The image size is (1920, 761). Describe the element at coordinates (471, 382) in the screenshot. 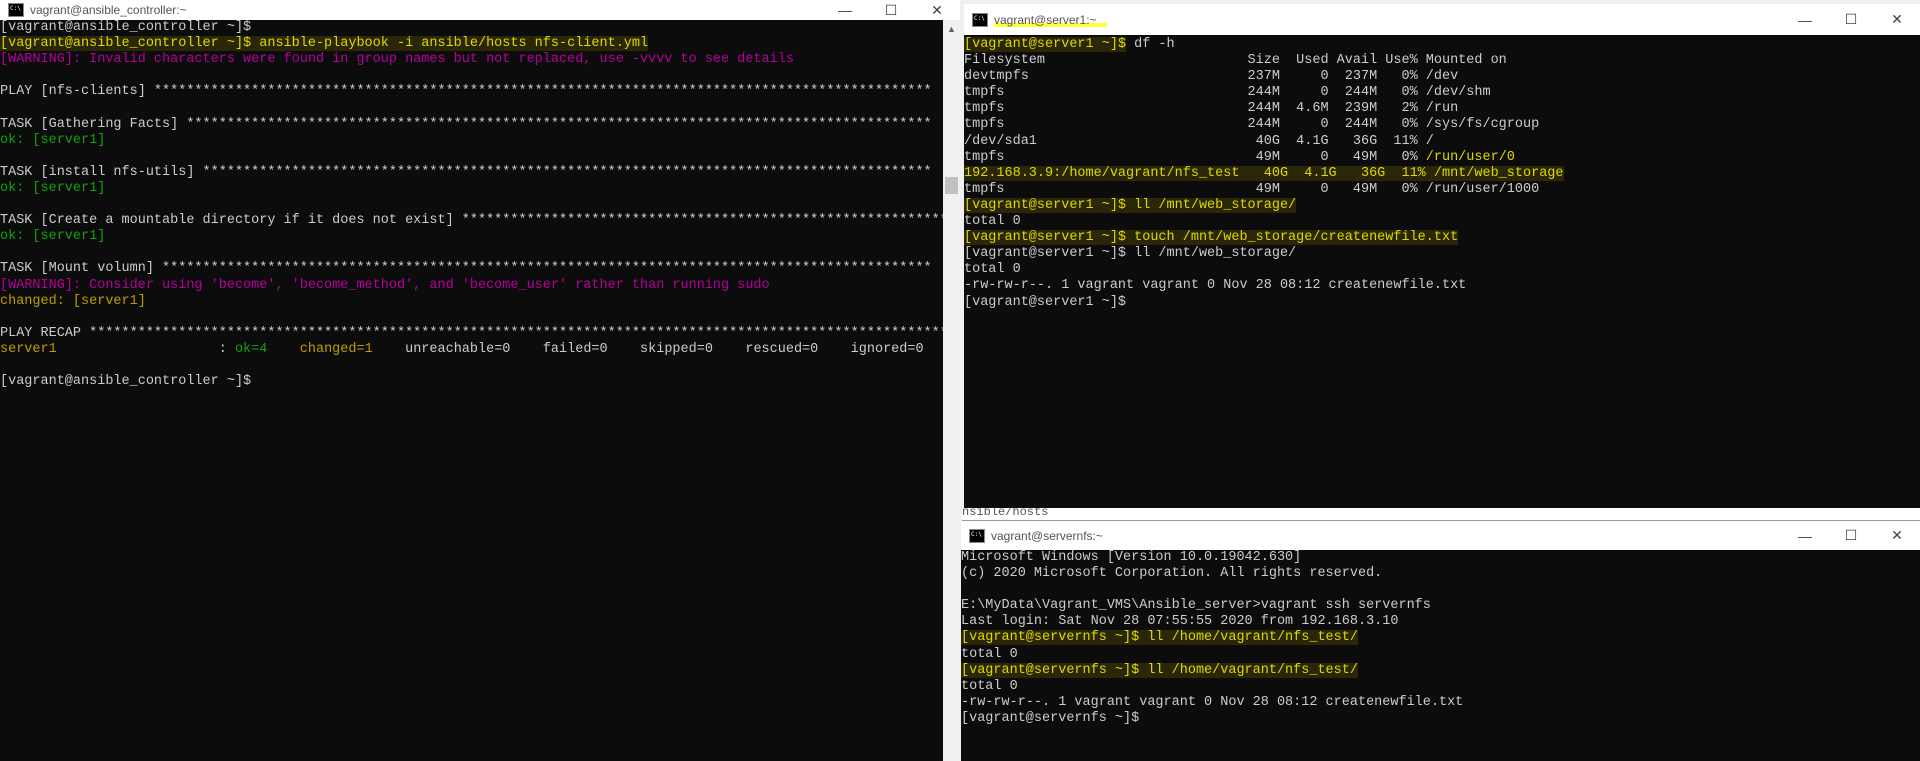

I see `terminal-line: [vagrant@ansible_controller ~]$` at that location.